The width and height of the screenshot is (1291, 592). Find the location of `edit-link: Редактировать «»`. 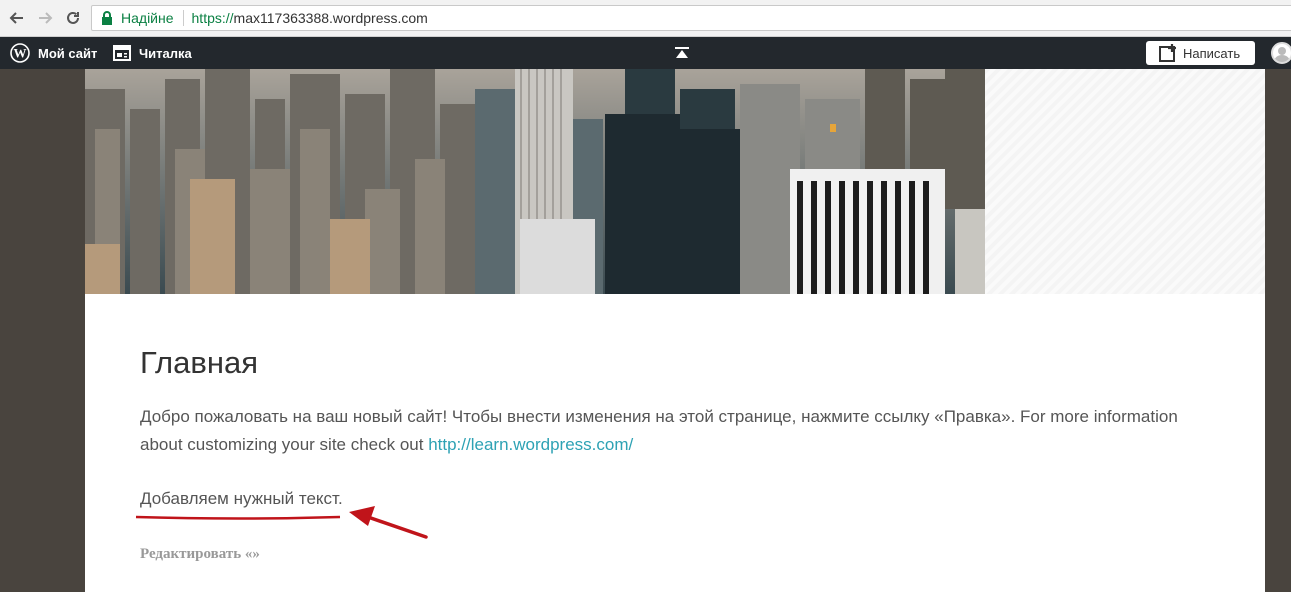

edit-link: Редактировать «» is located at coordinates (200, 554).